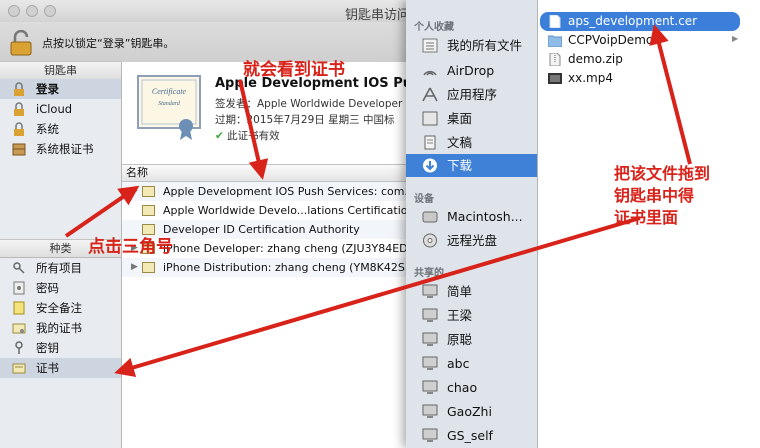  Describe the element at coordinates (60, 308) in the screenshot. I see `category-secure-notes: 安全备注` at that location.